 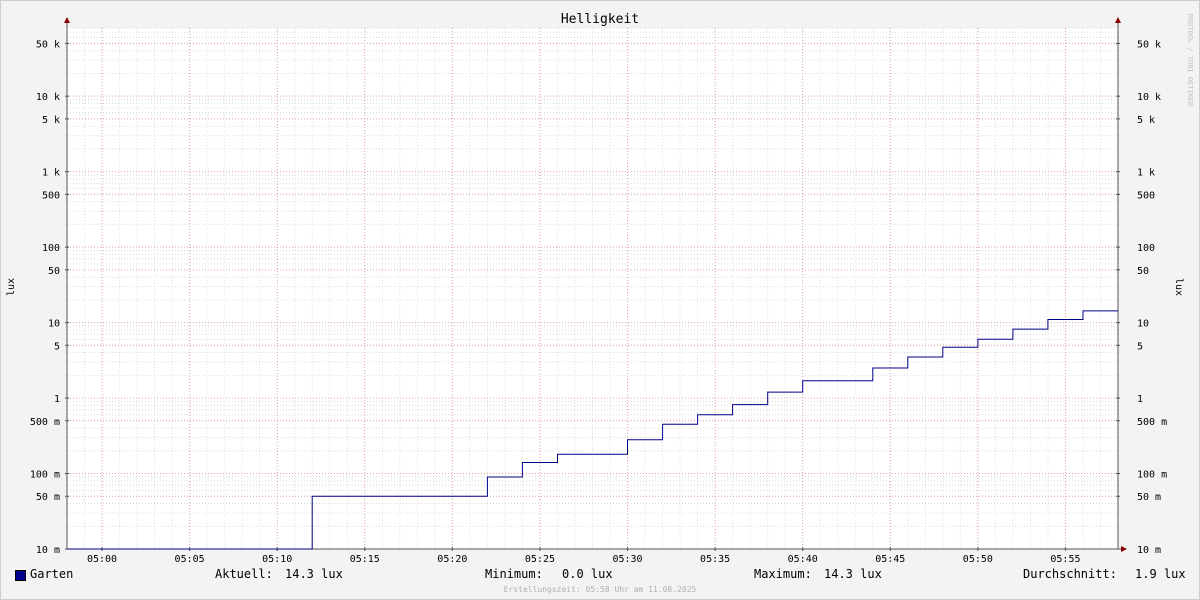 What do you see at coordinates (57, 346) in the screenshot?
I see `y-tick-label-left: 5` at bounding box center [57, 346].